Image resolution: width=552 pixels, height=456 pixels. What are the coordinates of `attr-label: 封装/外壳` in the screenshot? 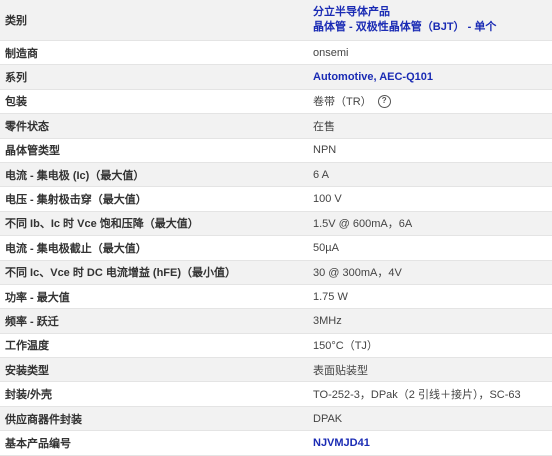 It's located at (29, 395).